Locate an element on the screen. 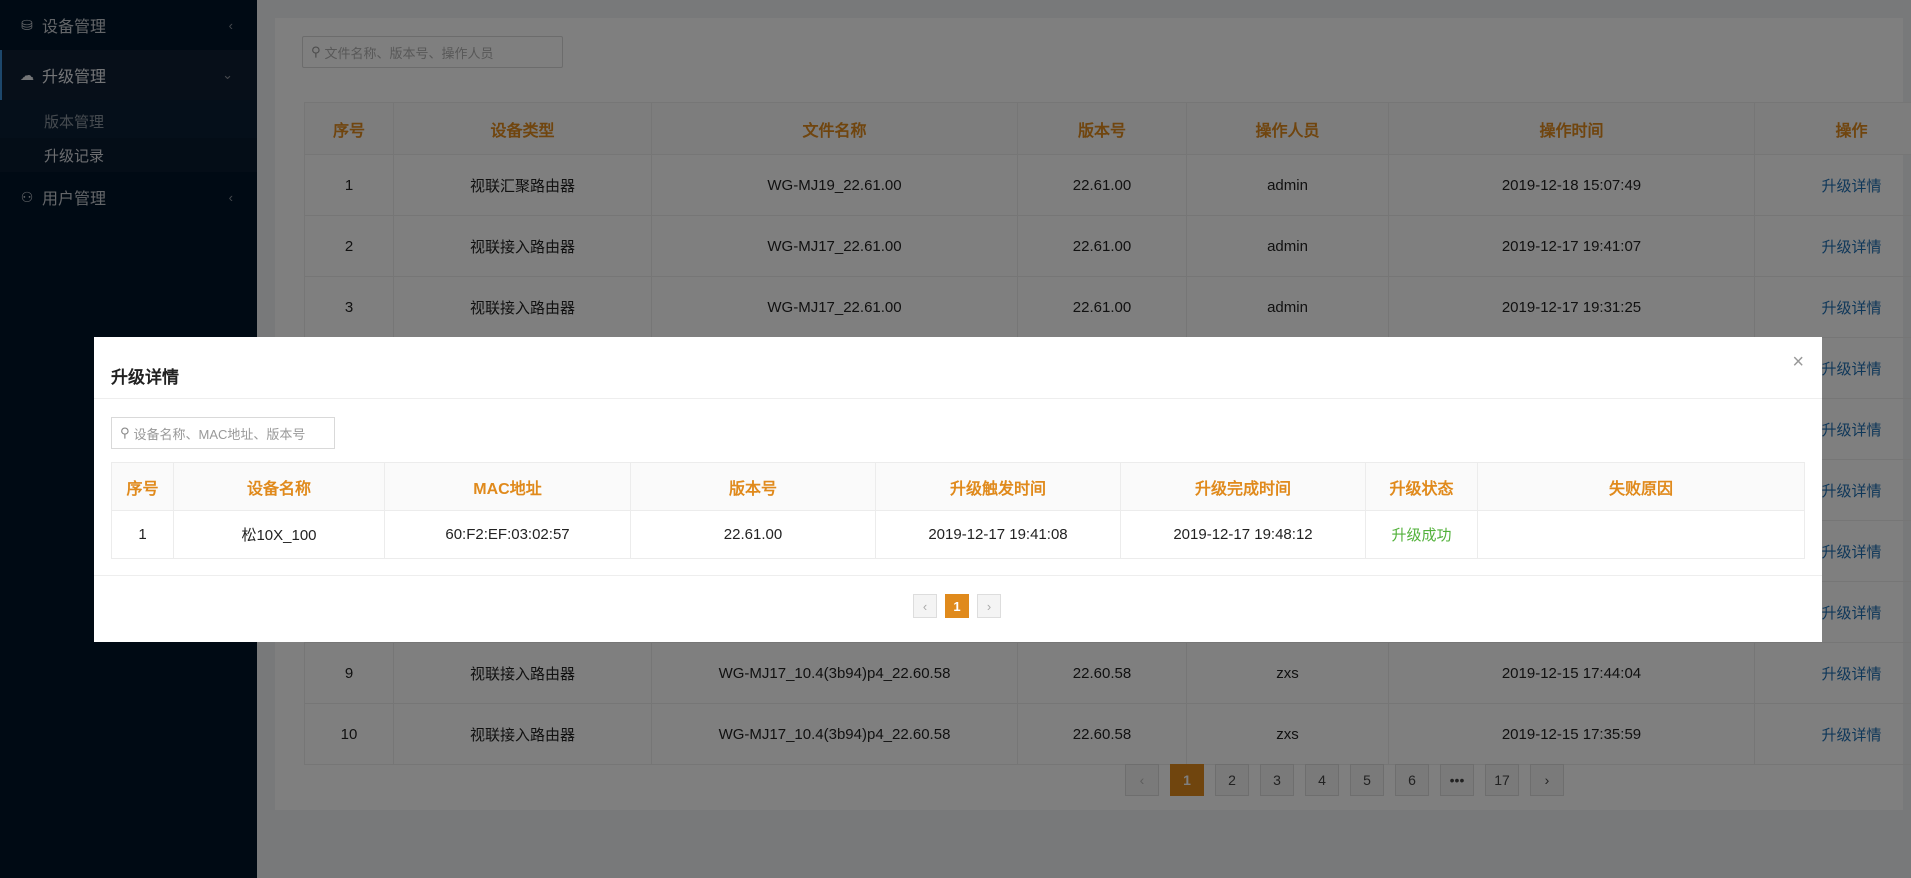  column-header: 失败原因 is located at coordinates (1641, 486).